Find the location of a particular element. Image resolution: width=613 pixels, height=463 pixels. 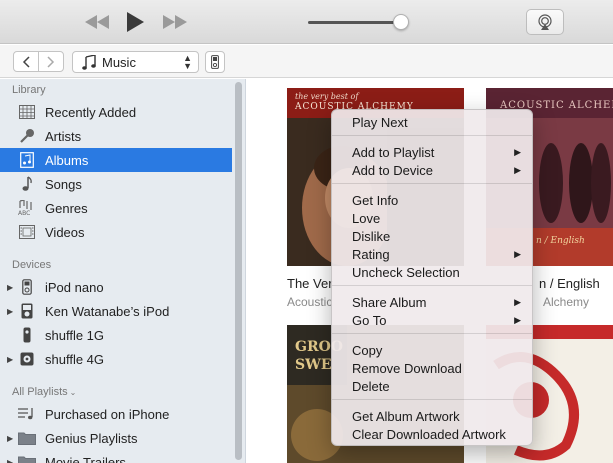

fast-forward-button is located at coordinates (175, 22).